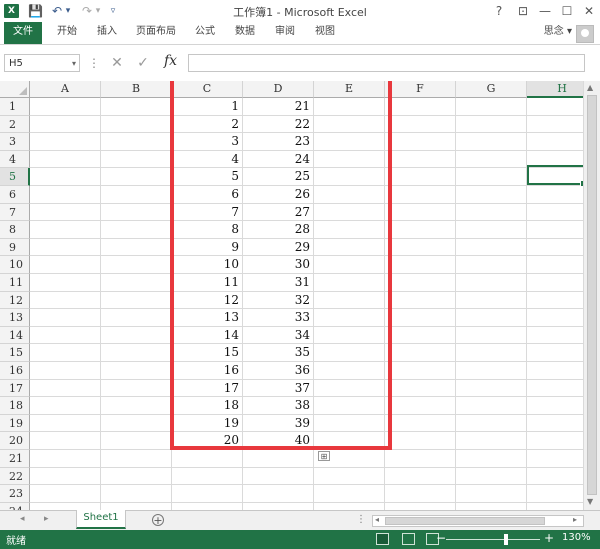  I want to click on row-header-23: 23, so click(15, 494).